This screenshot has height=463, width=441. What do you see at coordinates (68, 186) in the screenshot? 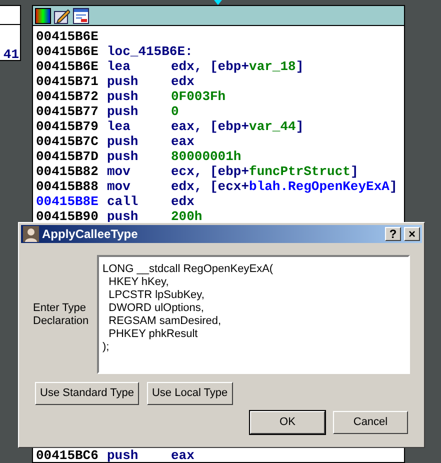
I see `address-text: 00415B88` at bounding box center [68, 186].